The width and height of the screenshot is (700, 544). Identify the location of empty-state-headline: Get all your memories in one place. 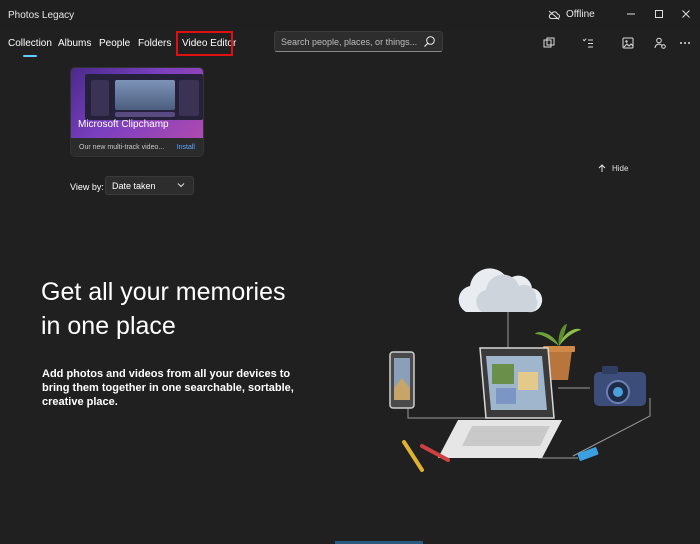
(206, 309).